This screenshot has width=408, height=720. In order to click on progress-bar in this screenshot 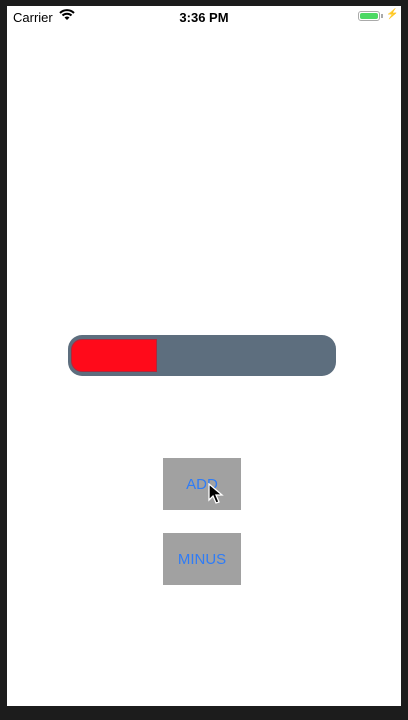, I will do `click(202, 355)`.